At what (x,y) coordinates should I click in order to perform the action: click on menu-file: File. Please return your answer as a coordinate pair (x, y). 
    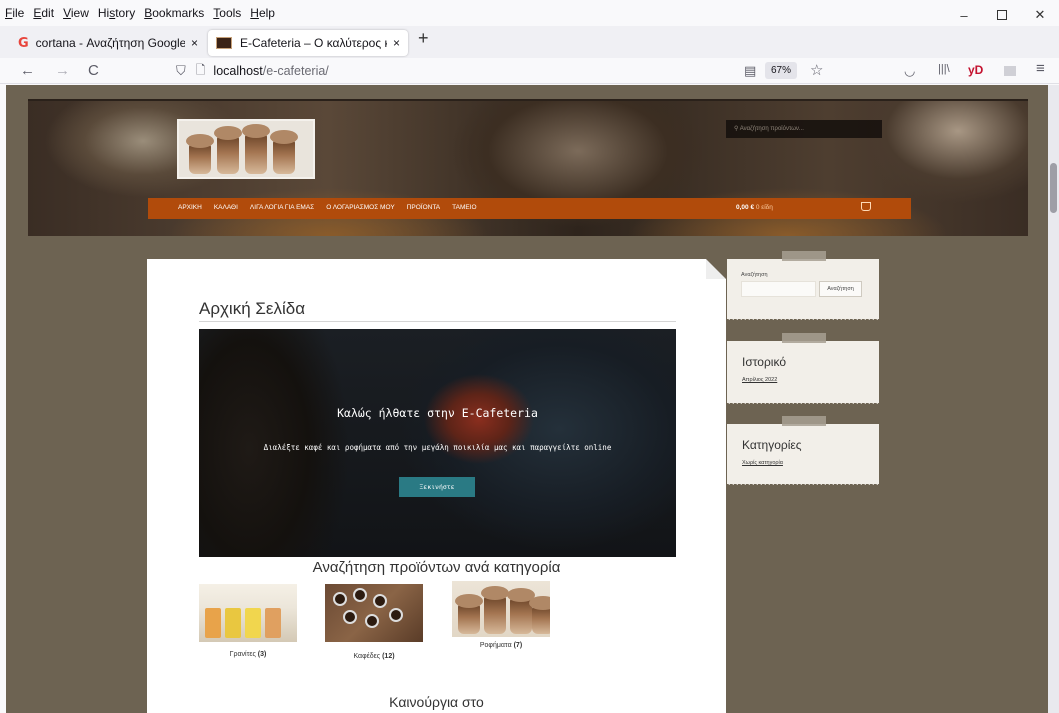
    Looking at the image, I should click on (14, 13).